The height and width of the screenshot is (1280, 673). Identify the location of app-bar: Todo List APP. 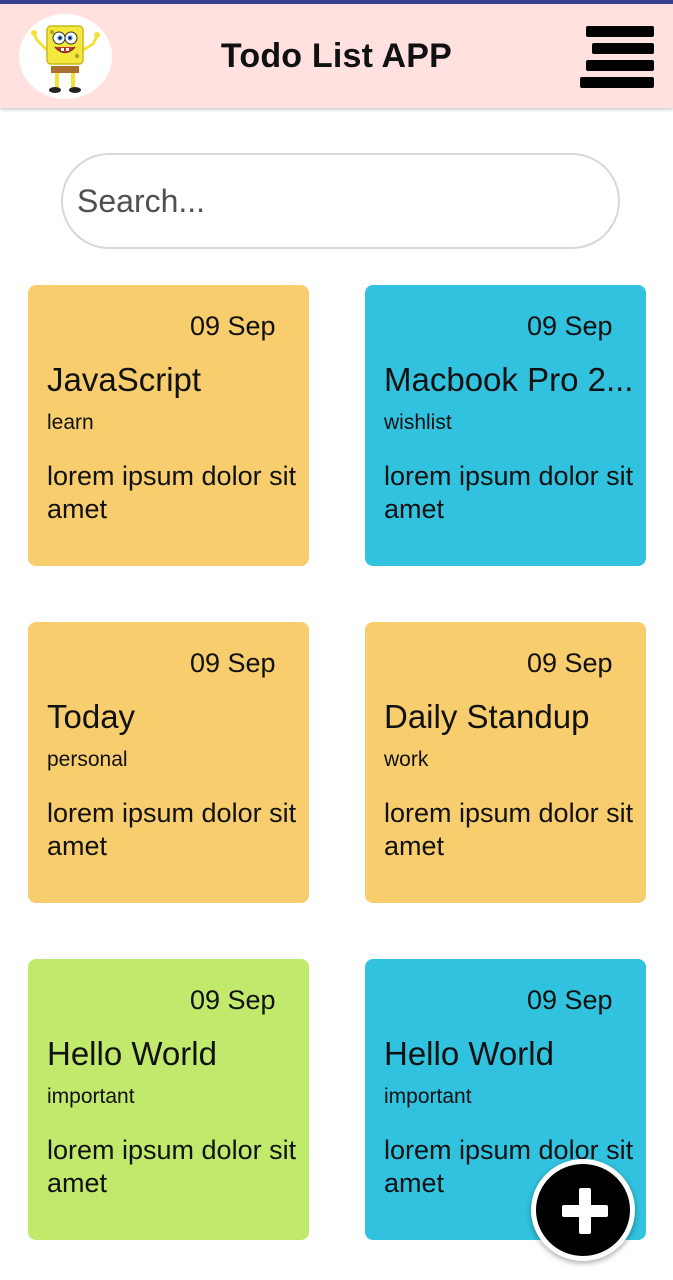
(336, 56).